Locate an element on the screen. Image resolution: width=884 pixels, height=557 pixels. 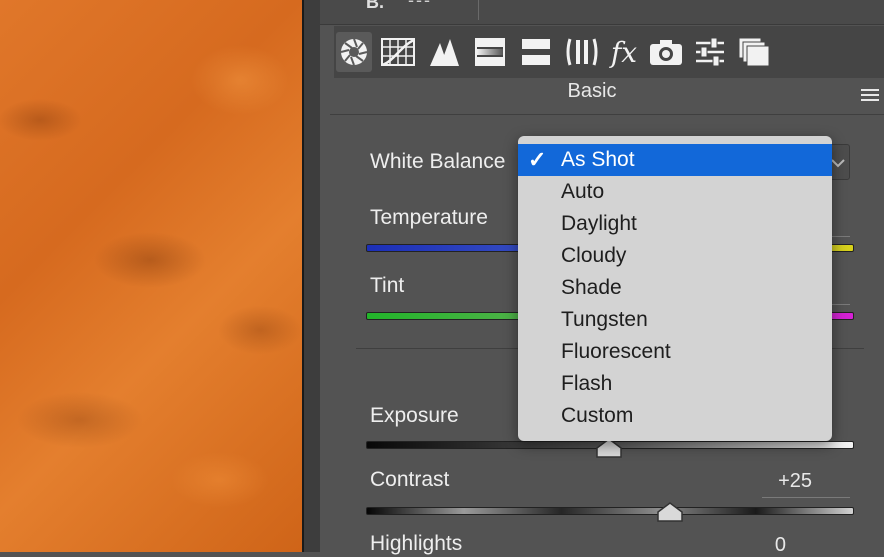
option-label: Custom is located at coordinates (597, 415).